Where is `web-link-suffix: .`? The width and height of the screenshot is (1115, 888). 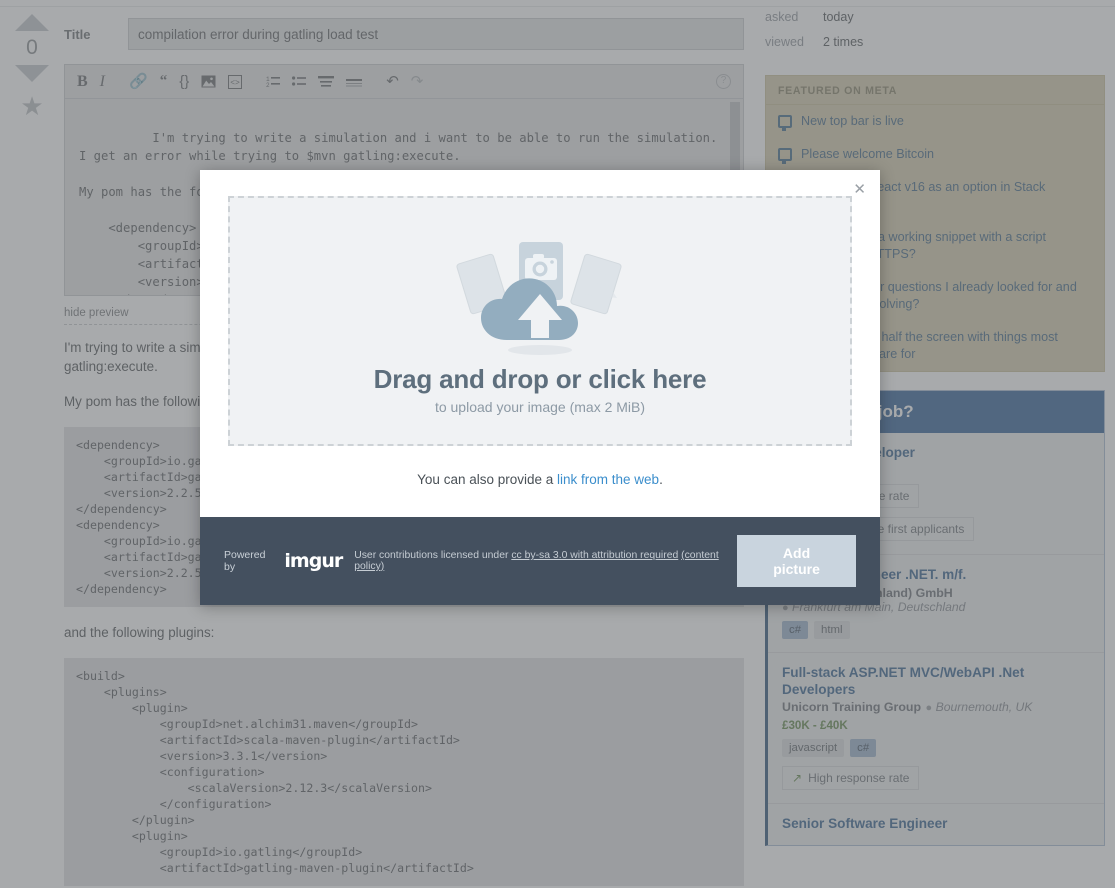
web-link-suffix: . is located at coordinates (661, 479).